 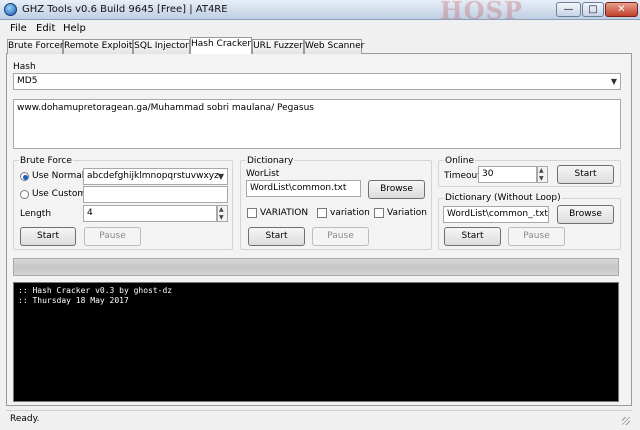 What do you see at coordinates (252, 213) in the screenshot?
I see `variation-upper-checkbox` at bounding box center [252, 213].